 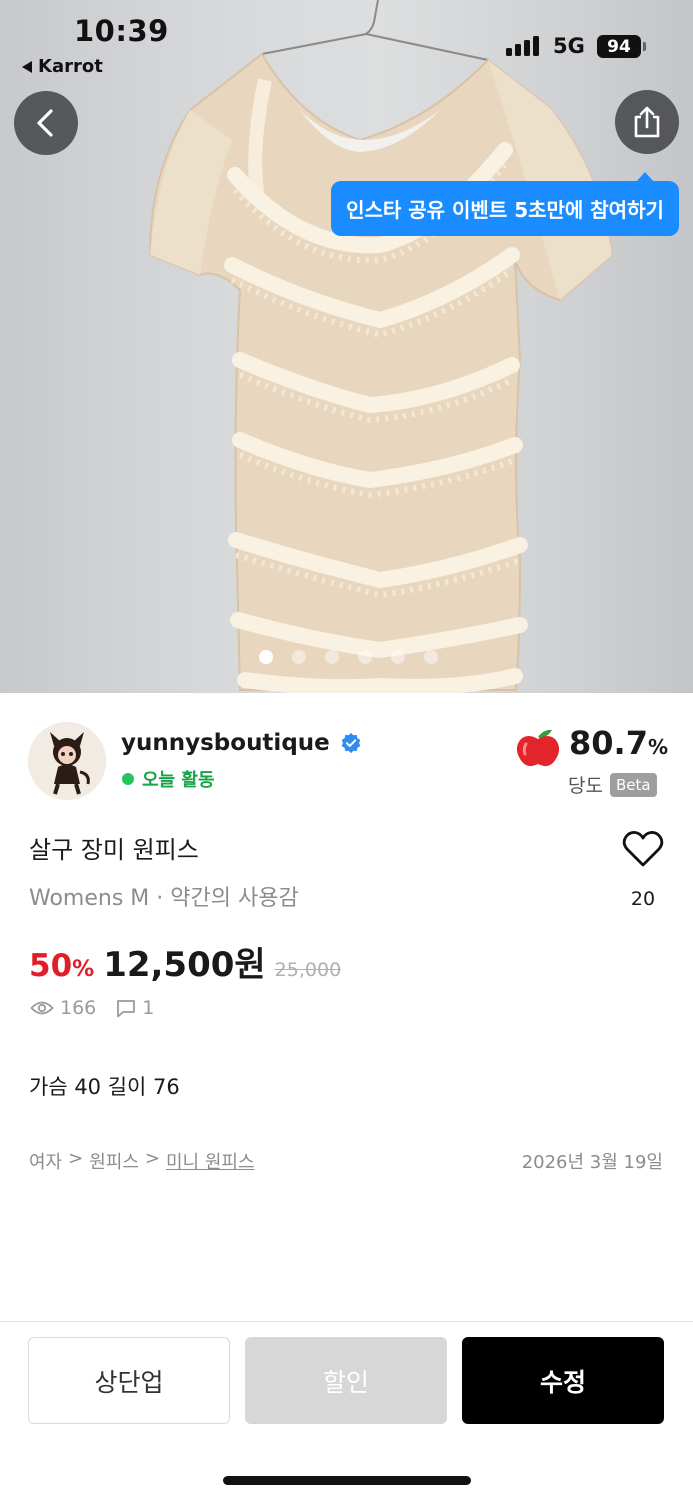 What do you see at coordinates (347, 1480) in the screenshot?
I see `home-indicator` at bounding box center [347, 1480].